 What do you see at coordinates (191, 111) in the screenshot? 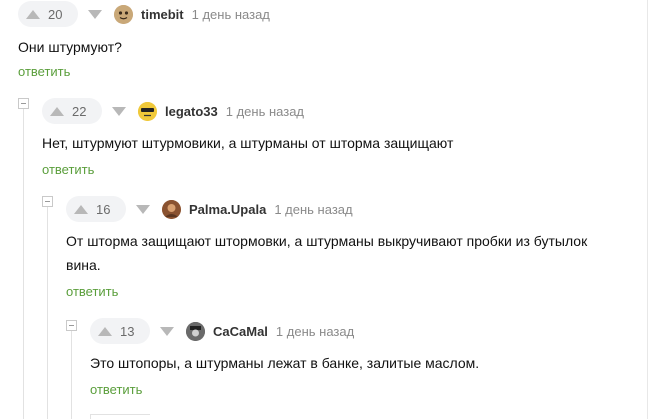
I see `username: legato33` at bounding box center [191, 111].